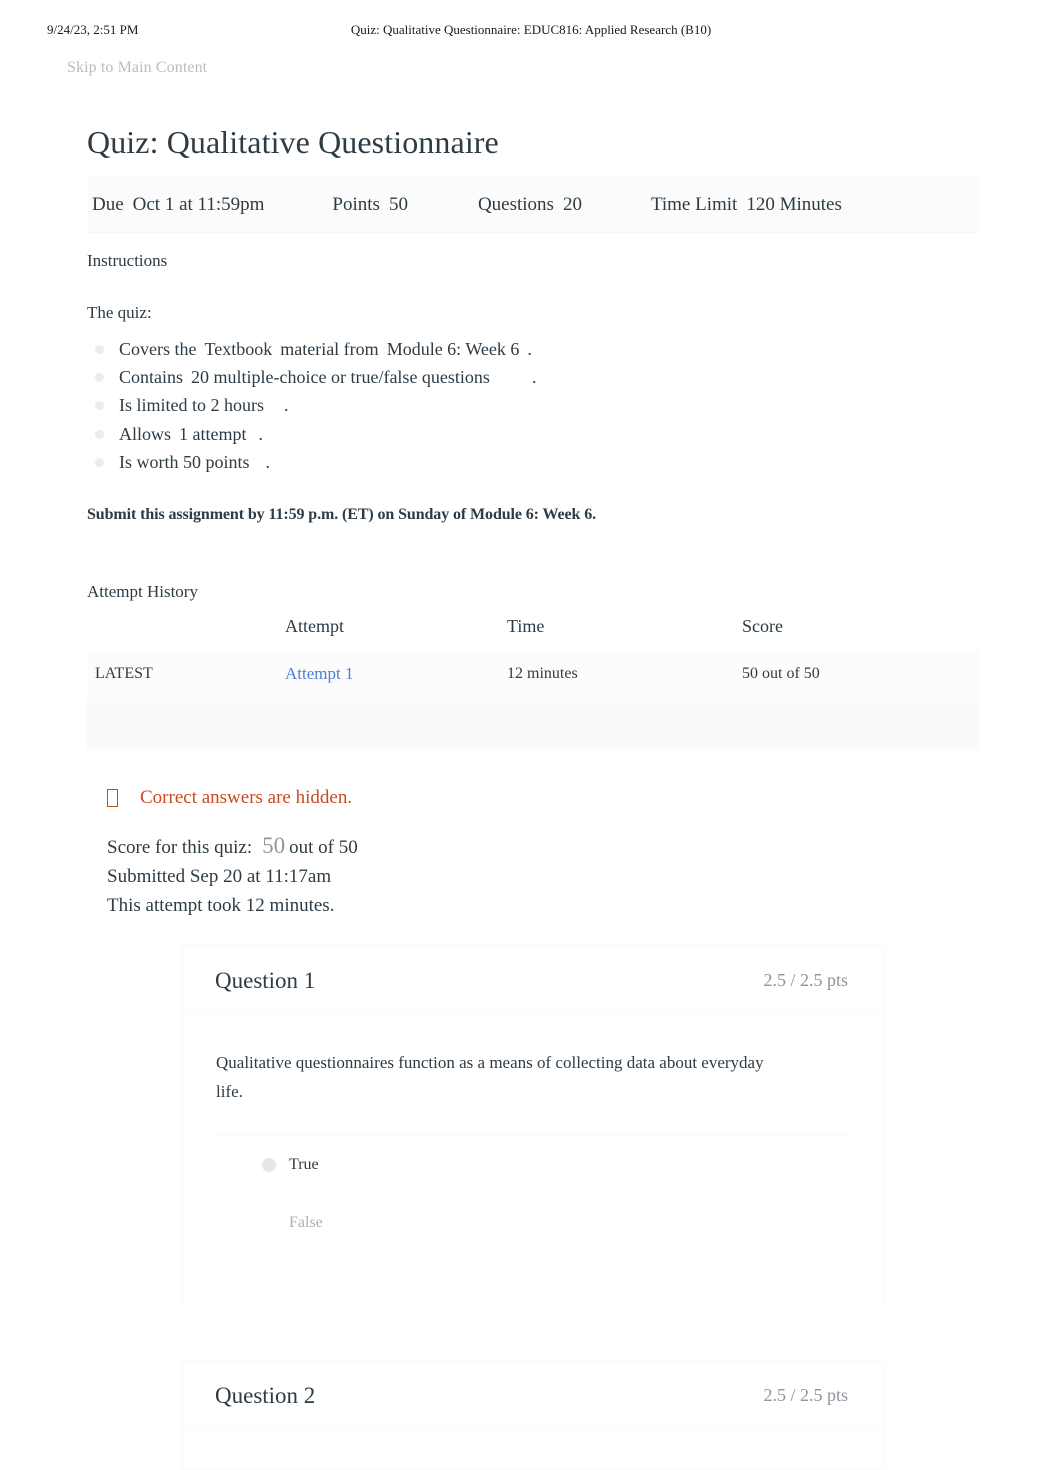 The width and height of the screenshot is (1062, 1470). I want to click on score-out-of: out of 50, so click(323, 848).